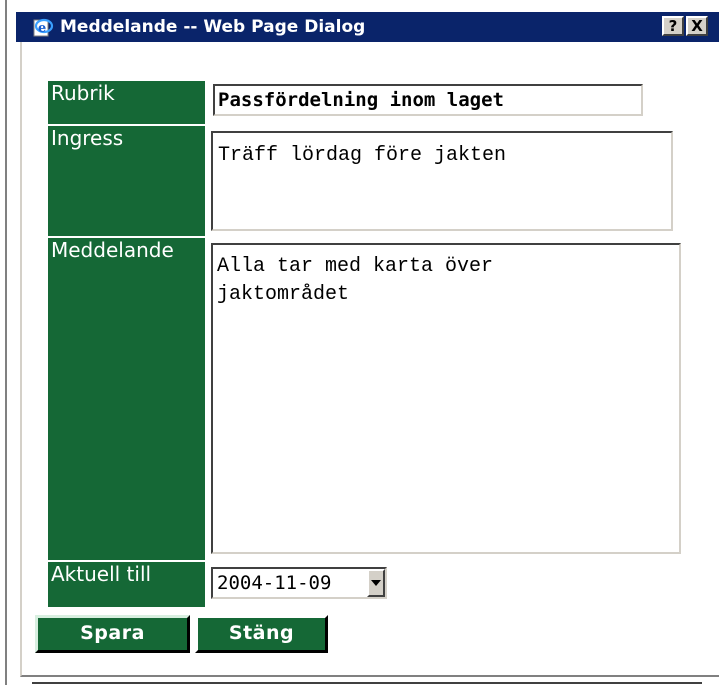  I want to click on aktuell-till-value: 2004-11-09, so click(274, 583).